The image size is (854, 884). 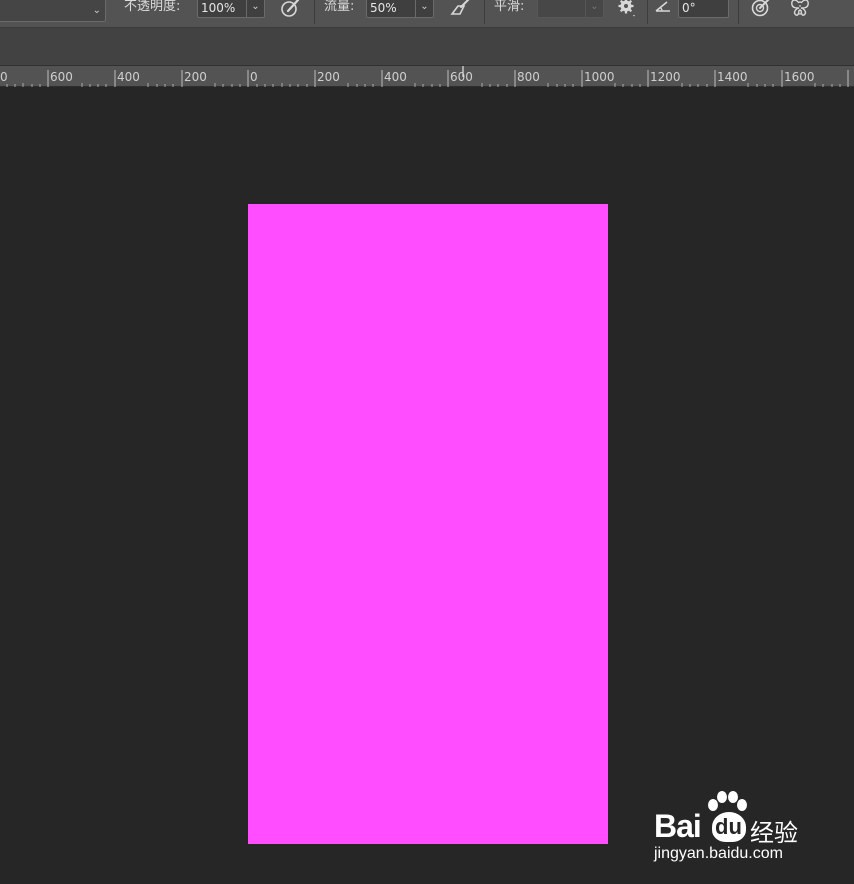 What do you see at coordinates (665, 77) in the screenshot?
I see `ruler-label: 1200` at bounding box center [665, 77].